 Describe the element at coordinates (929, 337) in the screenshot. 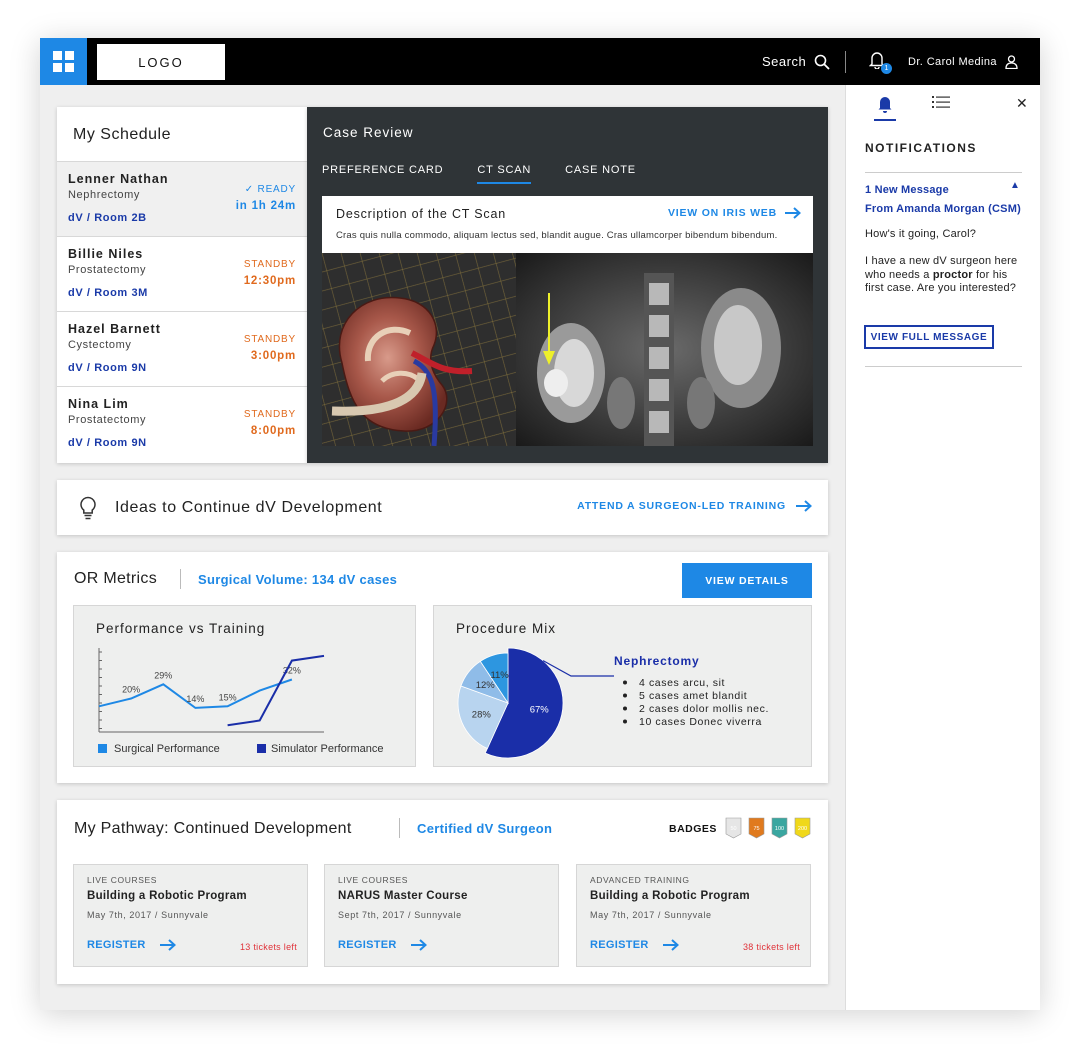

I see `view-full-message-button: VIEW FULL MESSAGE` at that location.